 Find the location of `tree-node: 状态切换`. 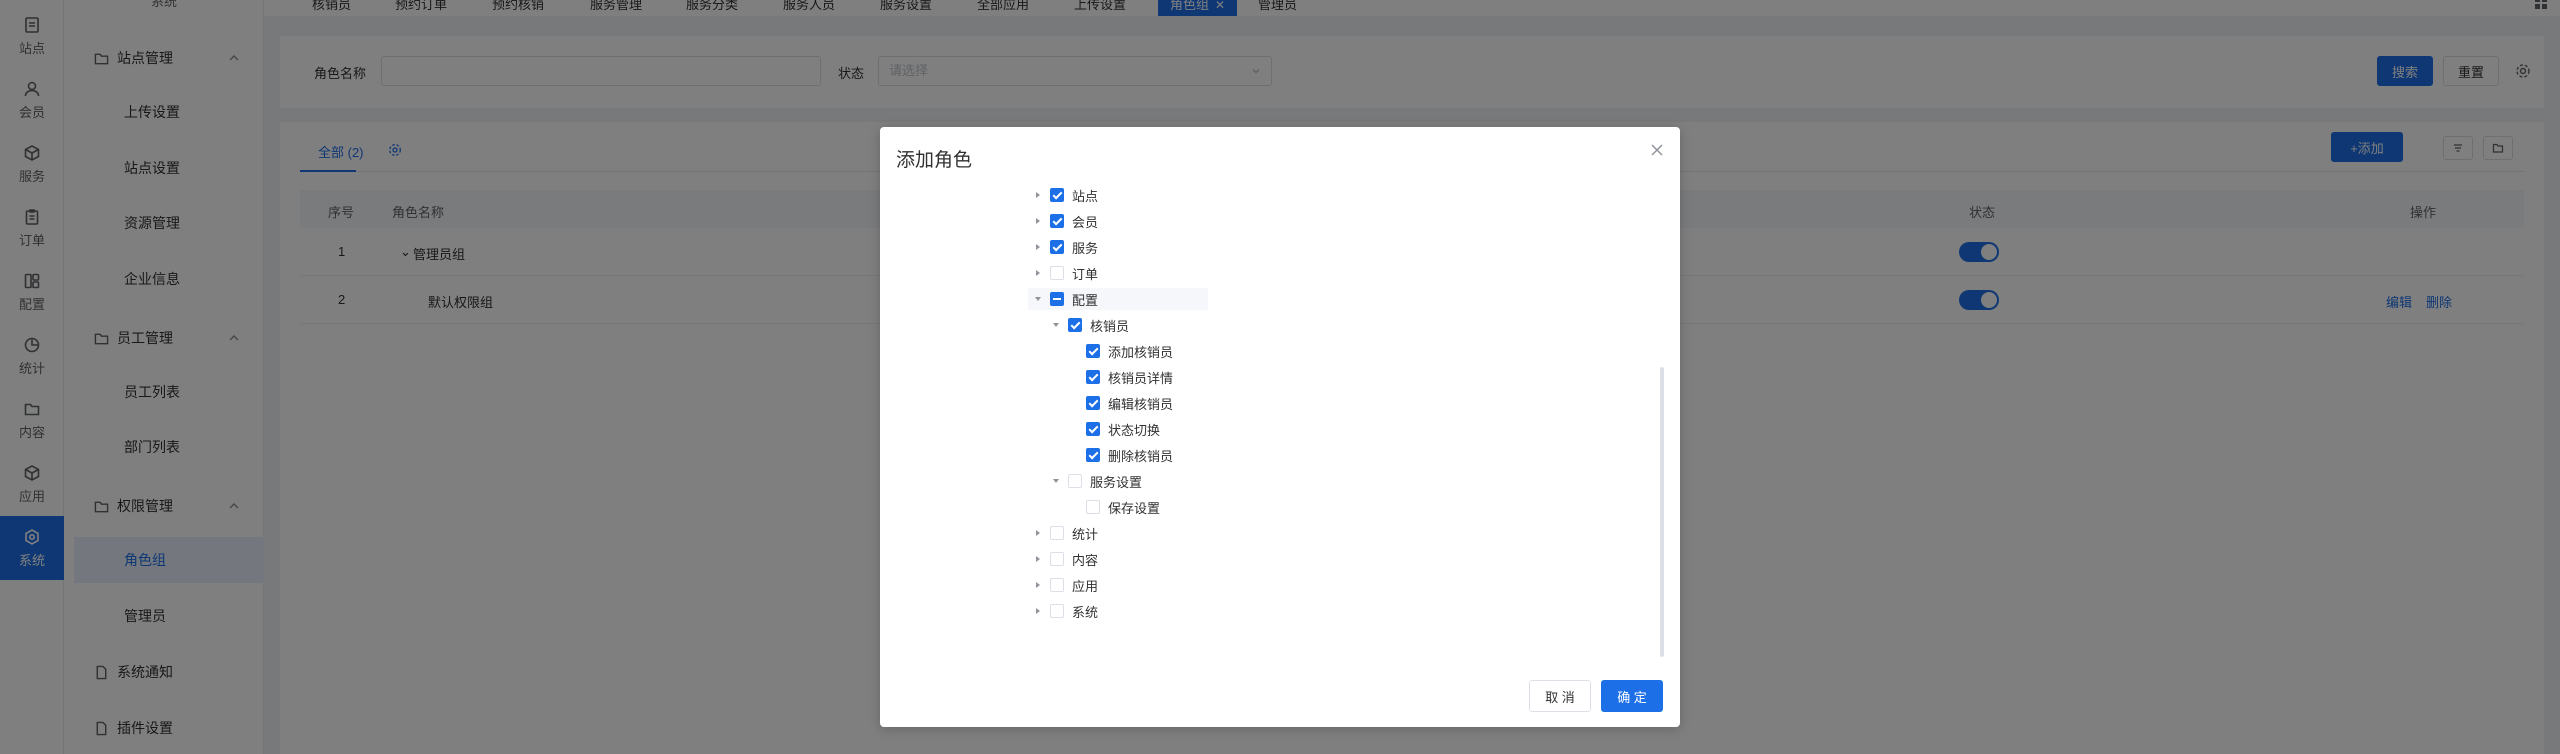

tree-node: 状态切换 is located at coordinates (1114, 429).